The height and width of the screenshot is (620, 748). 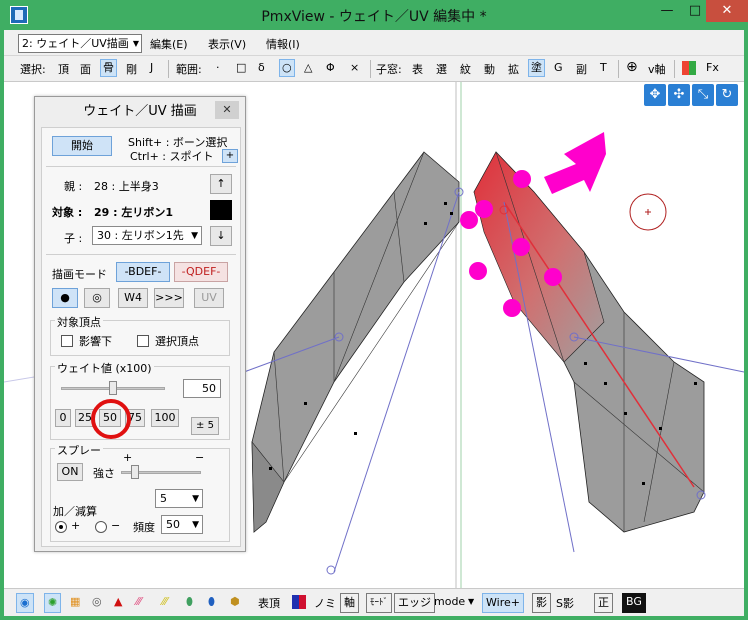 What do you see at coordinates (135, 472) in the screenshot?
I see `strength-slider-thumb` at bounding box center [135, 472].